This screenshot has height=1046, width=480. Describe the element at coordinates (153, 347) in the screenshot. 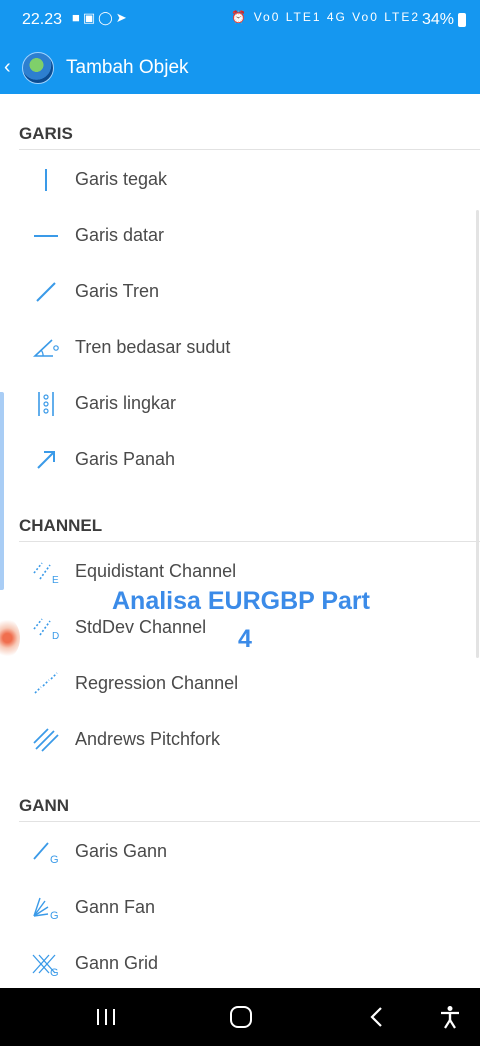

I see `item-label: Tren bedasar sudut` at that location.